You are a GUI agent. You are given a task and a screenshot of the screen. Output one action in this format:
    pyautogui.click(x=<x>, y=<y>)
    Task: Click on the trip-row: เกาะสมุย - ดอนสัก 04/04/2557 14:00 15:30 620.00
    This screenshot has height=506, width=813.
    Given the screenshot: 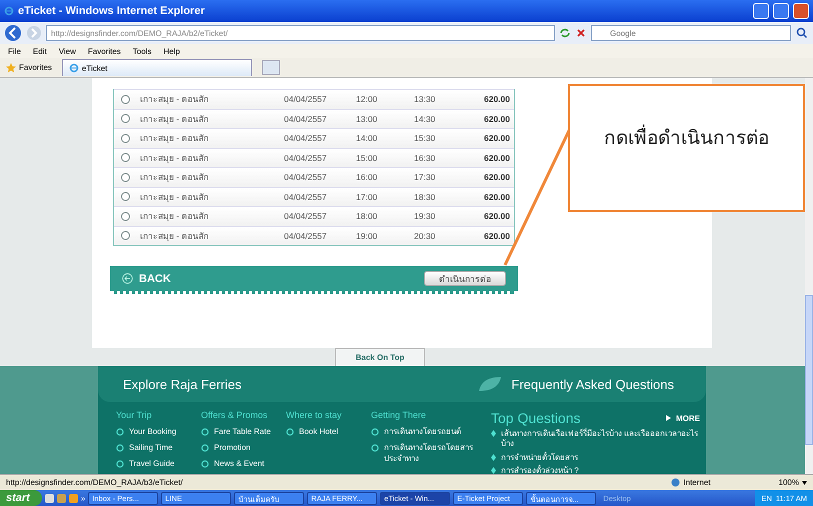 What is the action you would take?
    pyautogui.click(x=314, y=138)
    